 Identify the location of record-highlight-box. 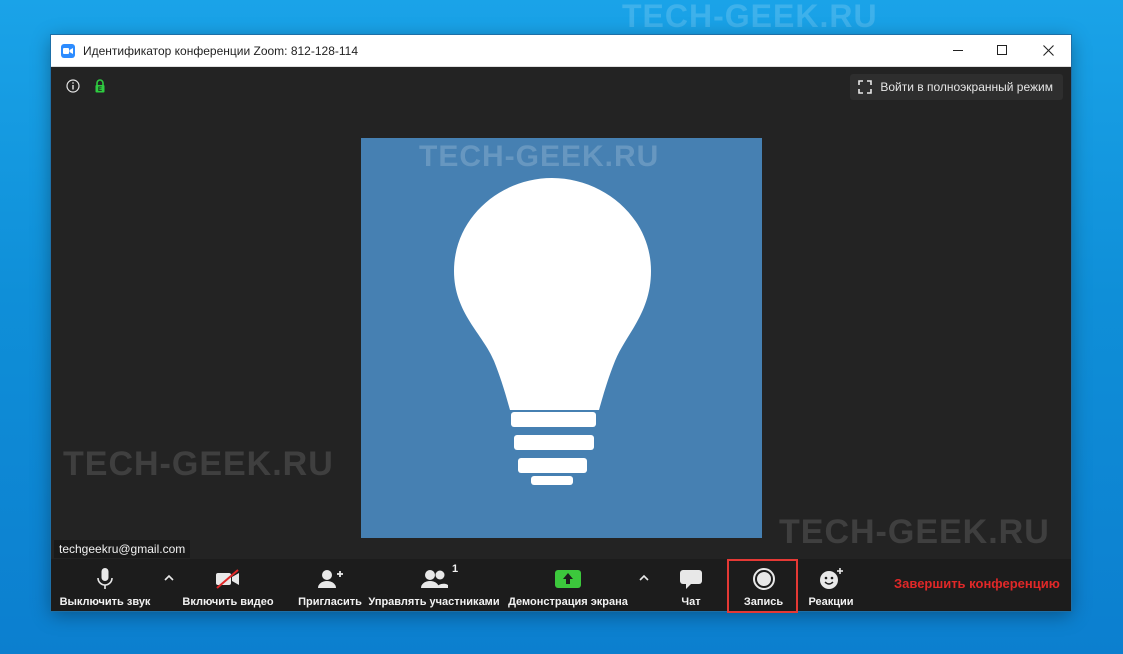
(762, 586).